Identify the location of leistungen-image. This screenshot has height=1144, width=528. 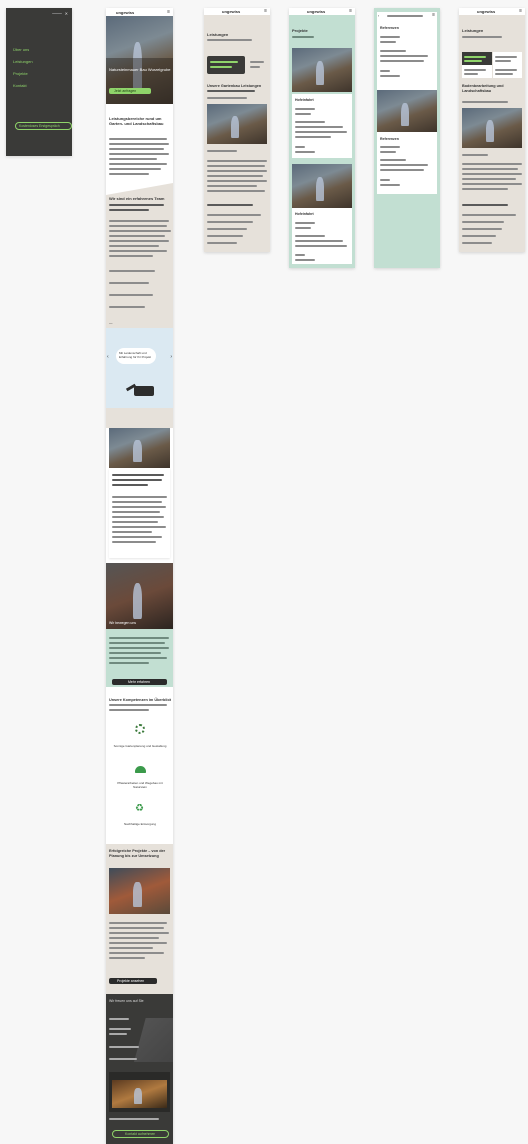
(237, 124).